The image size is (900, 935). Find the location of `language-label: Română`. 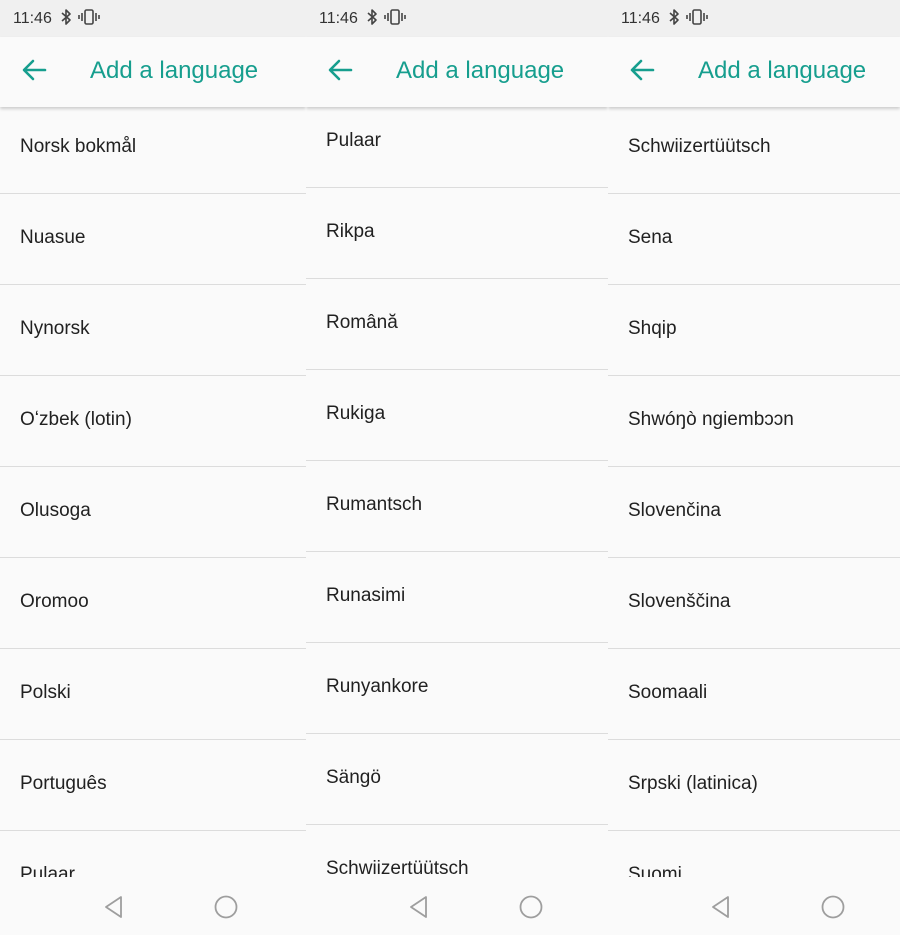

language-label: Română is located at coordinates (362, 322).